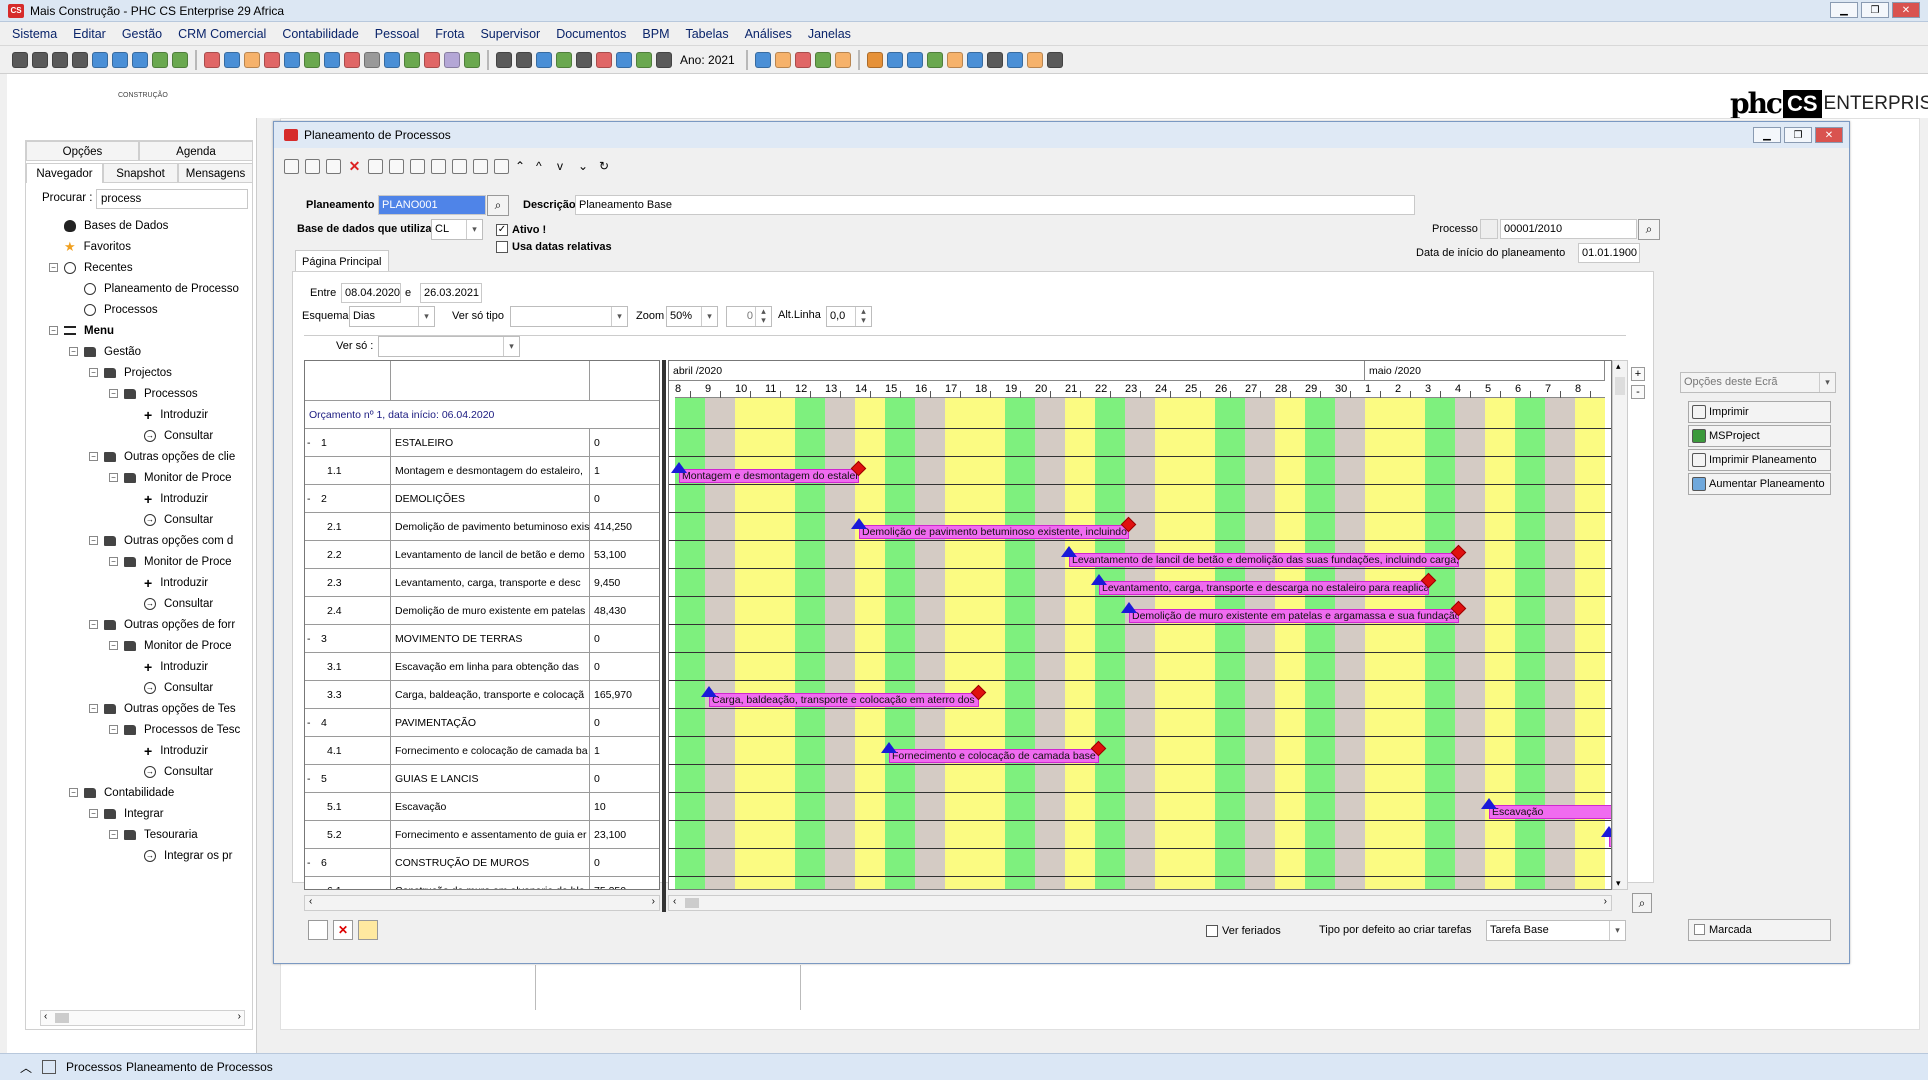 The height and width of the screenshot is (1080, 1928). I want to click on table-row: -2 DEMOLIÇÕES 0, so click(482, 499).